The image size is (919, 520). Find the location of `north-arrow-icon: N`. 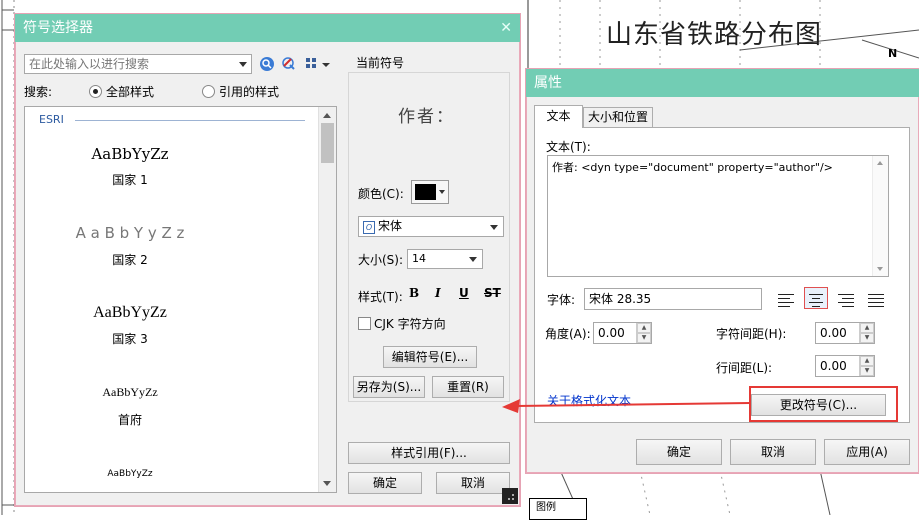

north-arrow-icon: N is located at coordinates (893, 53).